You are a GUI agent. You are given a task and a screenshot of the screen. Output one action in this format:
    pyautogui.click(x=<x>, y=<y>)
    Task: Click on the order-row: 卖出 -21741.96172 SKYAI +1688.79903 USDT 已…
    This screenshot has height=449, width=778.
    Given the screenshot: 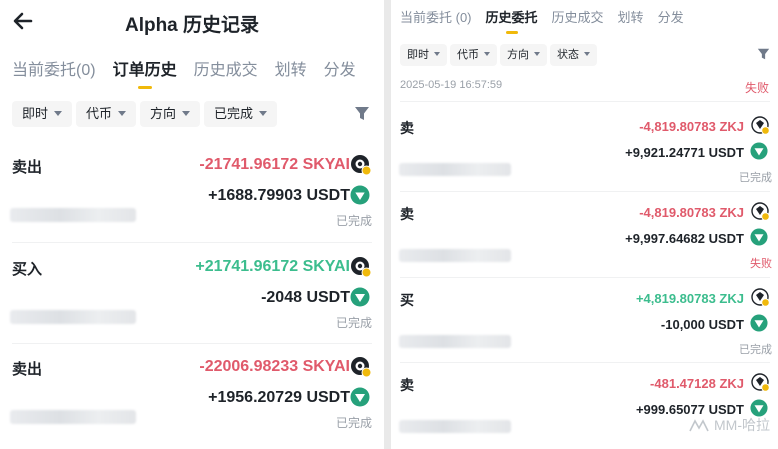 What is the action you would take?
    pyautogui.click(x=192, y=205)
    